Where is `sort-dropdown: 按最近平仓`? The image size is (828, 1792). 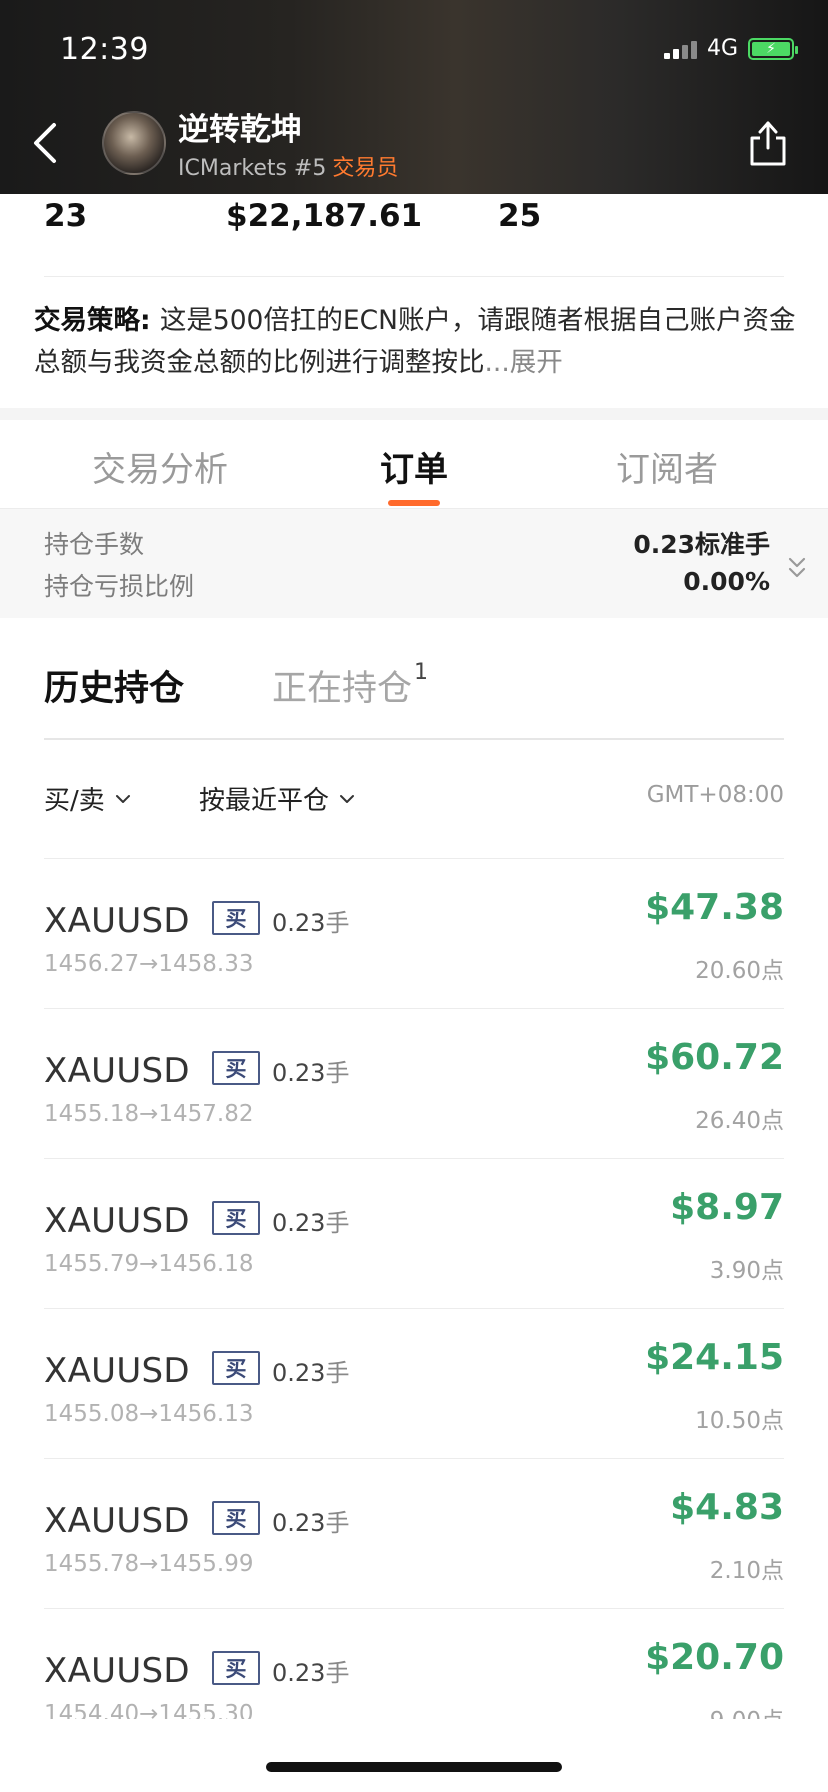 sort-dropdown: 按最近平仓 is located at coordinates (277, 798).